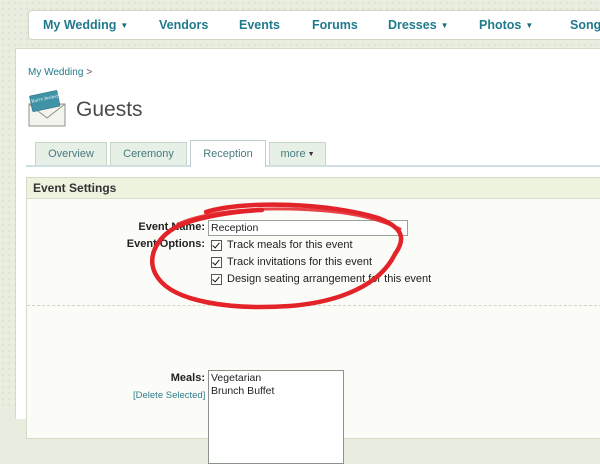  I want to click on event-settings-heading: Event Settings, so click(313, 188).